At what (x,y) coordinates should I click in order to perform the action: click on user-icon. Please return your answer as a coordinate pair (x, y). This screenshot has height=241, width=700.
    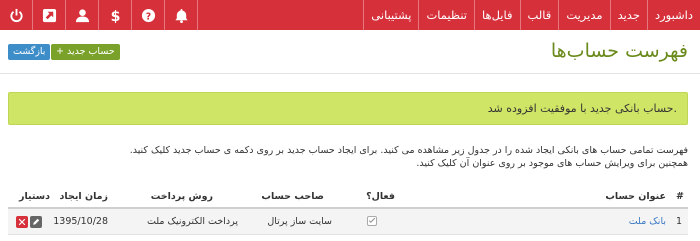
    Looking at the image, I should click on (82, 15).